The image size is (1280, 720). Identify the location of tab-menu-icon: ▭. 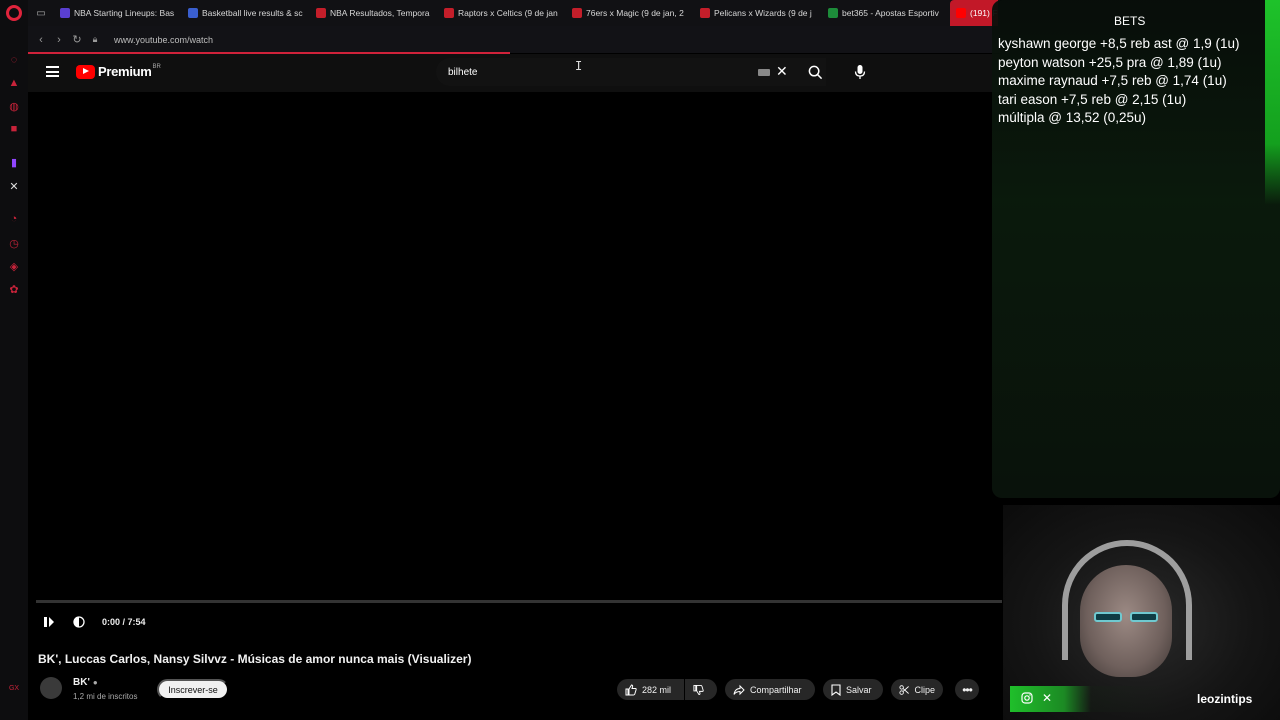
(41, 13).